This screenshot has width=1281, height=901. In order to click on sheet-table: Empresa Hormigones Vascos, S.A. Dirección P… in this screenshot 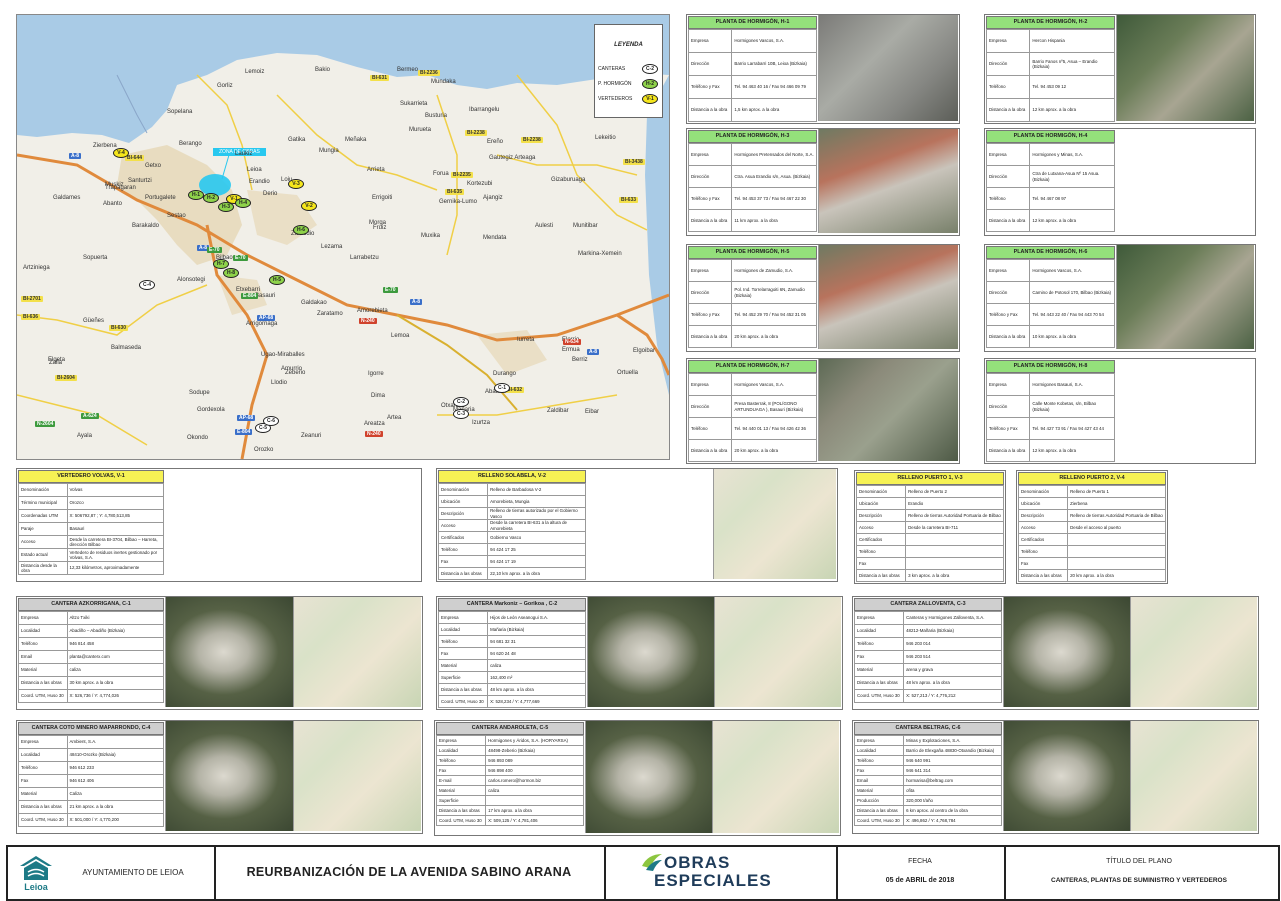, I will do `click(752, 417)`.